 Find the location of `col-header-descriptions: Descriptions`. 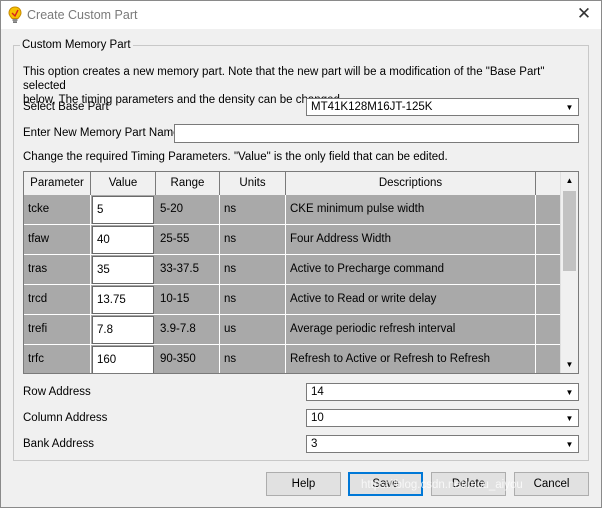

col-header-descriptions: Descriptions is located at coordinates (411, 183).